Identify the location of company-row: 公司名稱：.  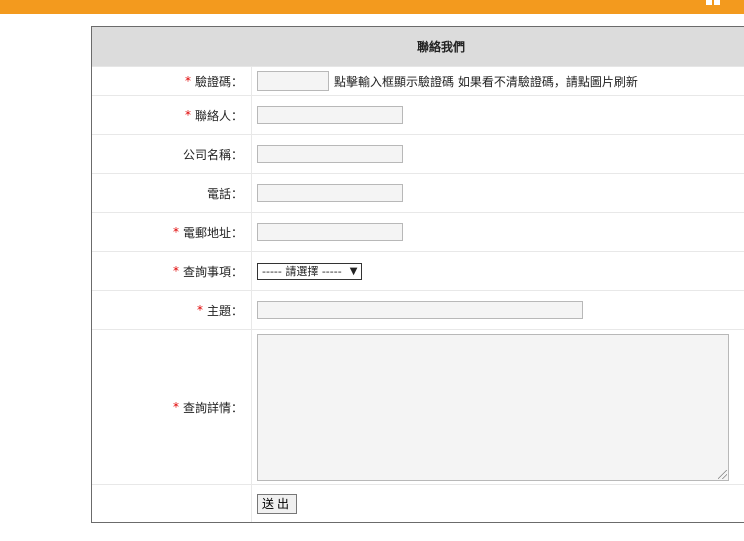
(418, 154).